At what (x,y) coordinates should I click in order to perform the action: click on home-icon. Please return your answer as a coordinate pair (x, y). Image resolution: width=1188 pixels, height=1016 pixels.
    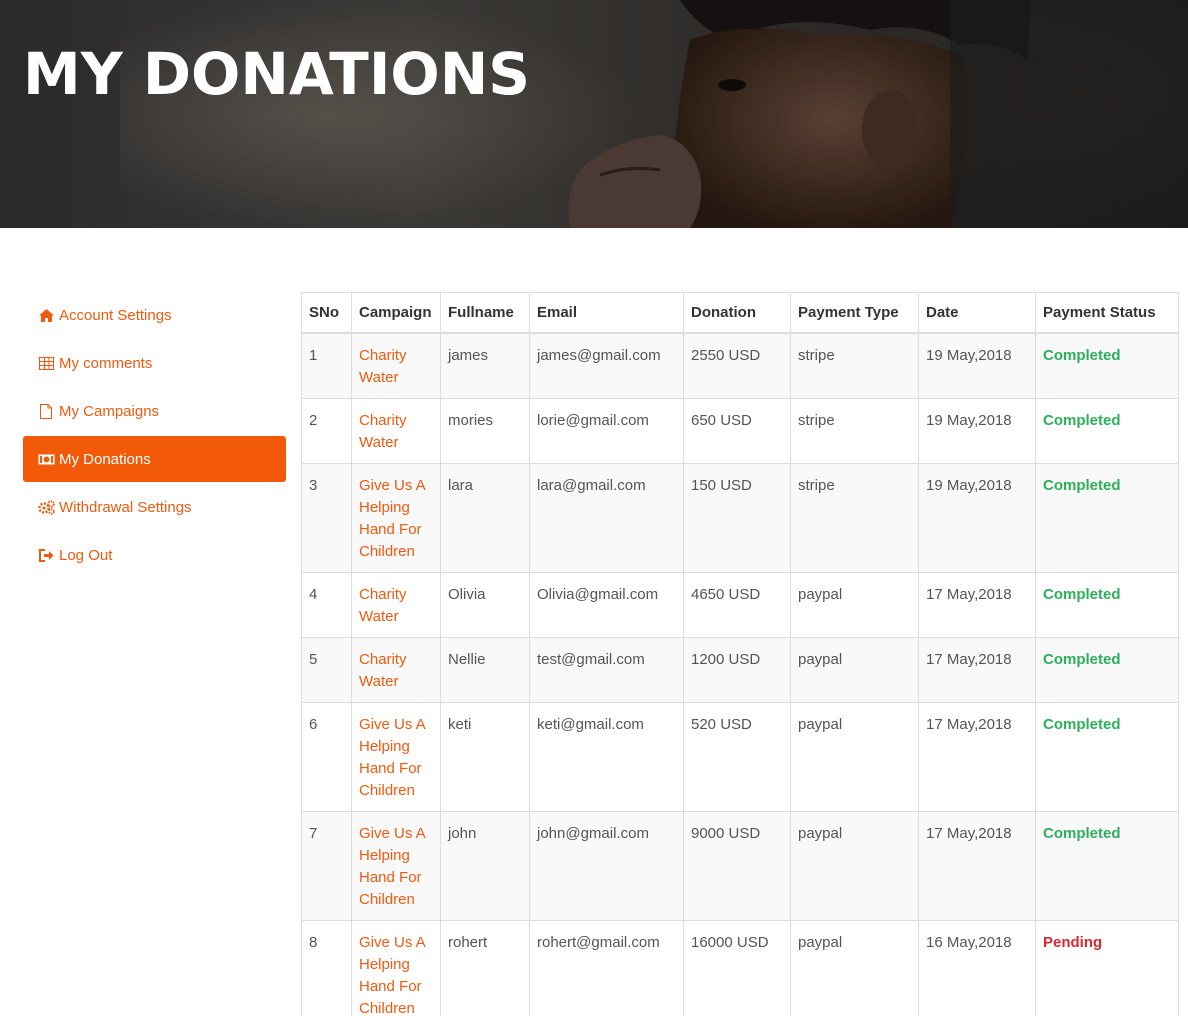
    Looking at the image, I should click on (46, 315).